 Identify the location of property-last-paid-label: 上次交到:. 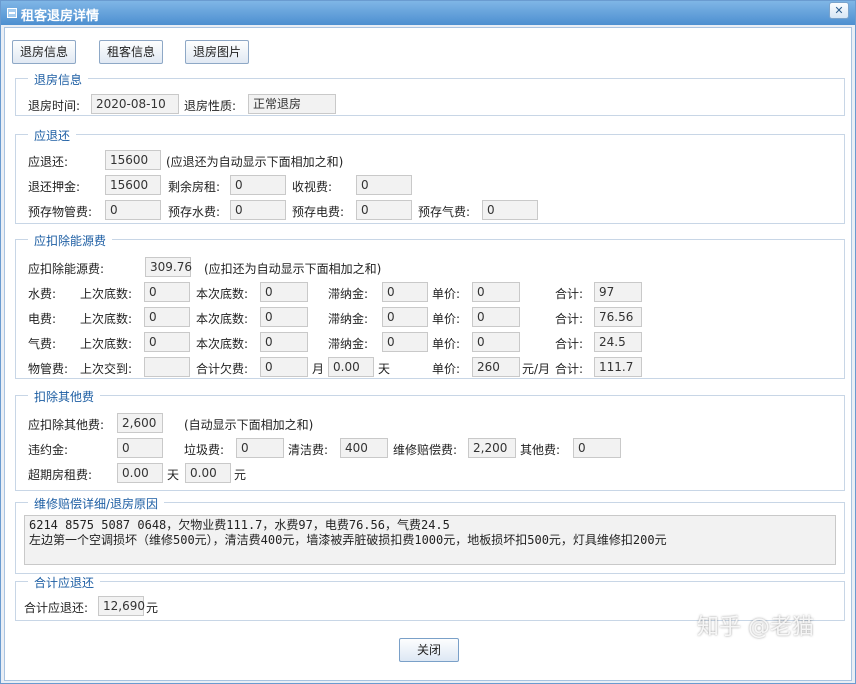
(106, 369).